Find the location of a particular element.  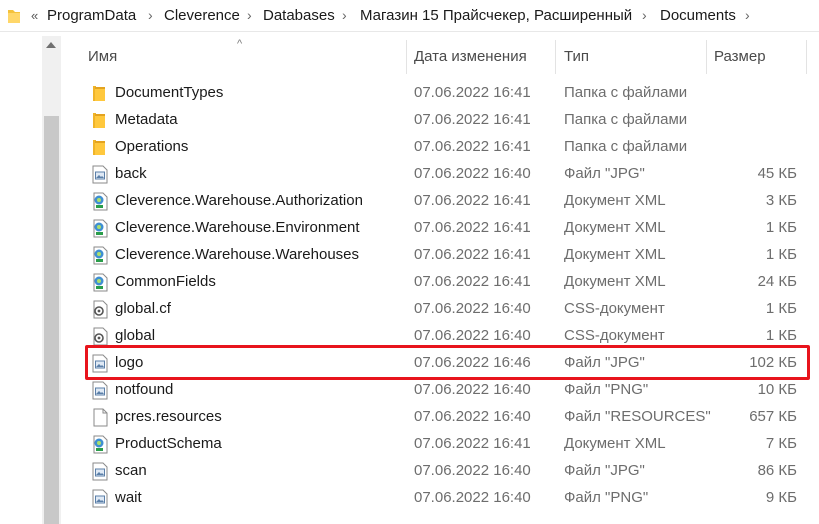

file-row-global: global 07.06.2022 16:40 CSS-документ 1 КБ is located at coordinates (447, 336).